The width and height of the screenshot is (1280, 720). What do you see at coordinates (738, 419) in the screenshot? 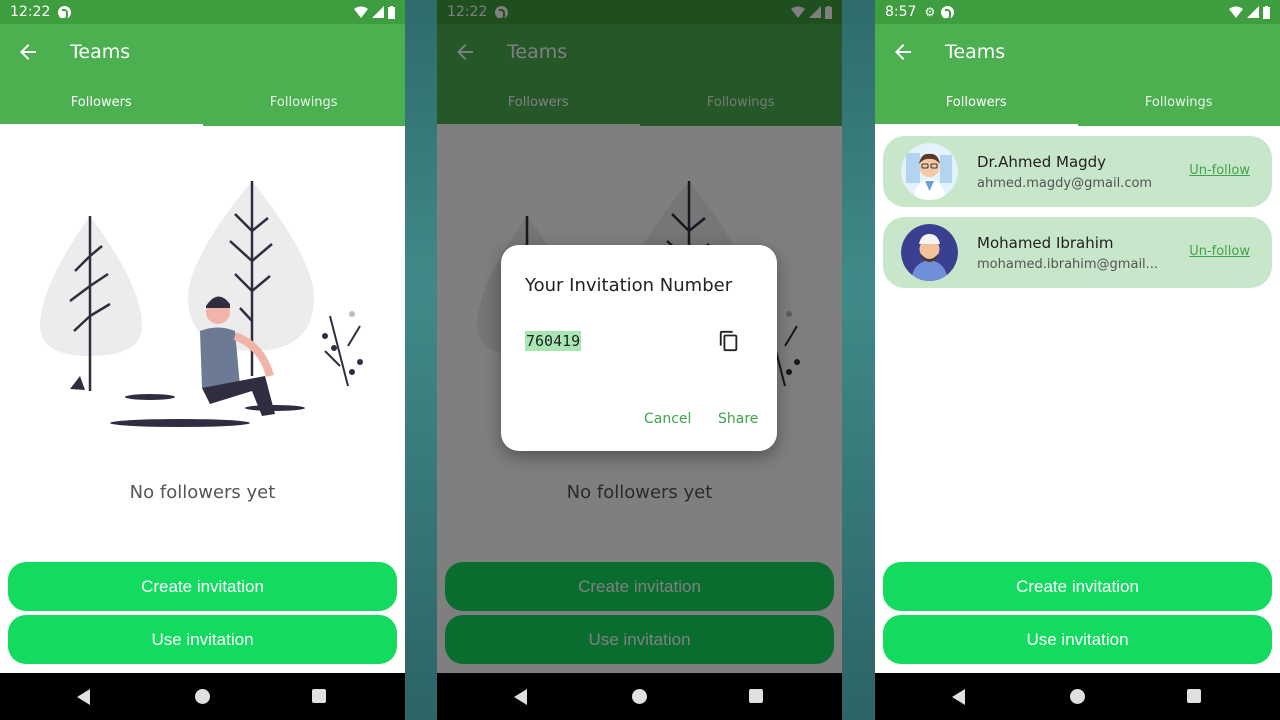
I see `share-button: Share` at bounding box center [738, 419].